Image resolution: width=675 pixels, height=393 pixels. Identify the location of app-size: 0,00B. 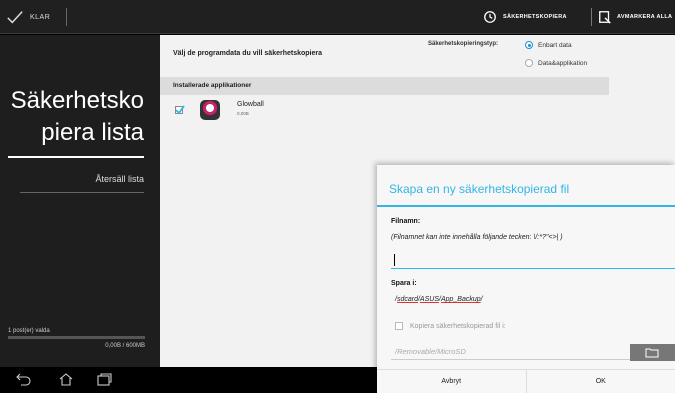
(243, 113).